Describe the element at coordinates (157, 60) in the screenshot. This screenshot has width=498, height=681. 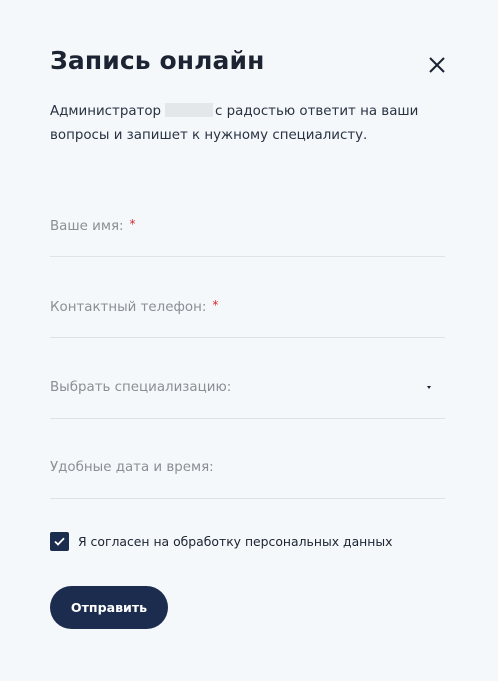
I see `modal-title: Запись онлайн` at that location.